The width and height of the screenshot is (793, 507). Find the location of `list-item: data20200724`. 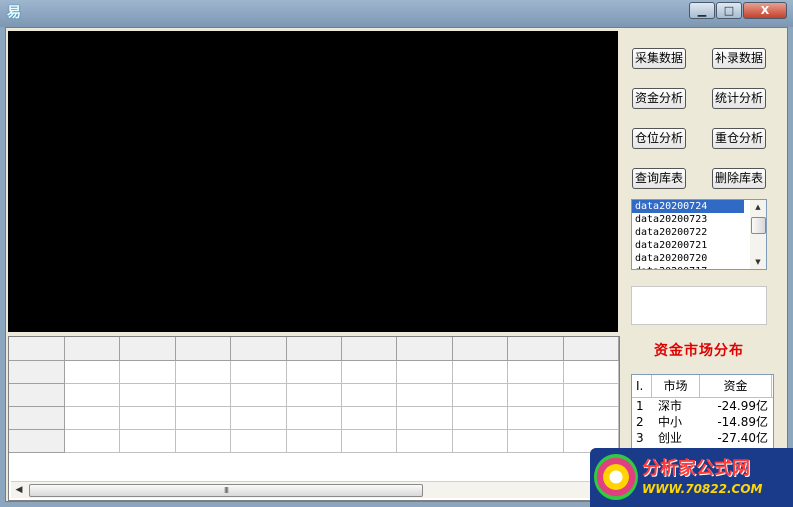

list-item: data20200724 is located at coordinates (688, 206).